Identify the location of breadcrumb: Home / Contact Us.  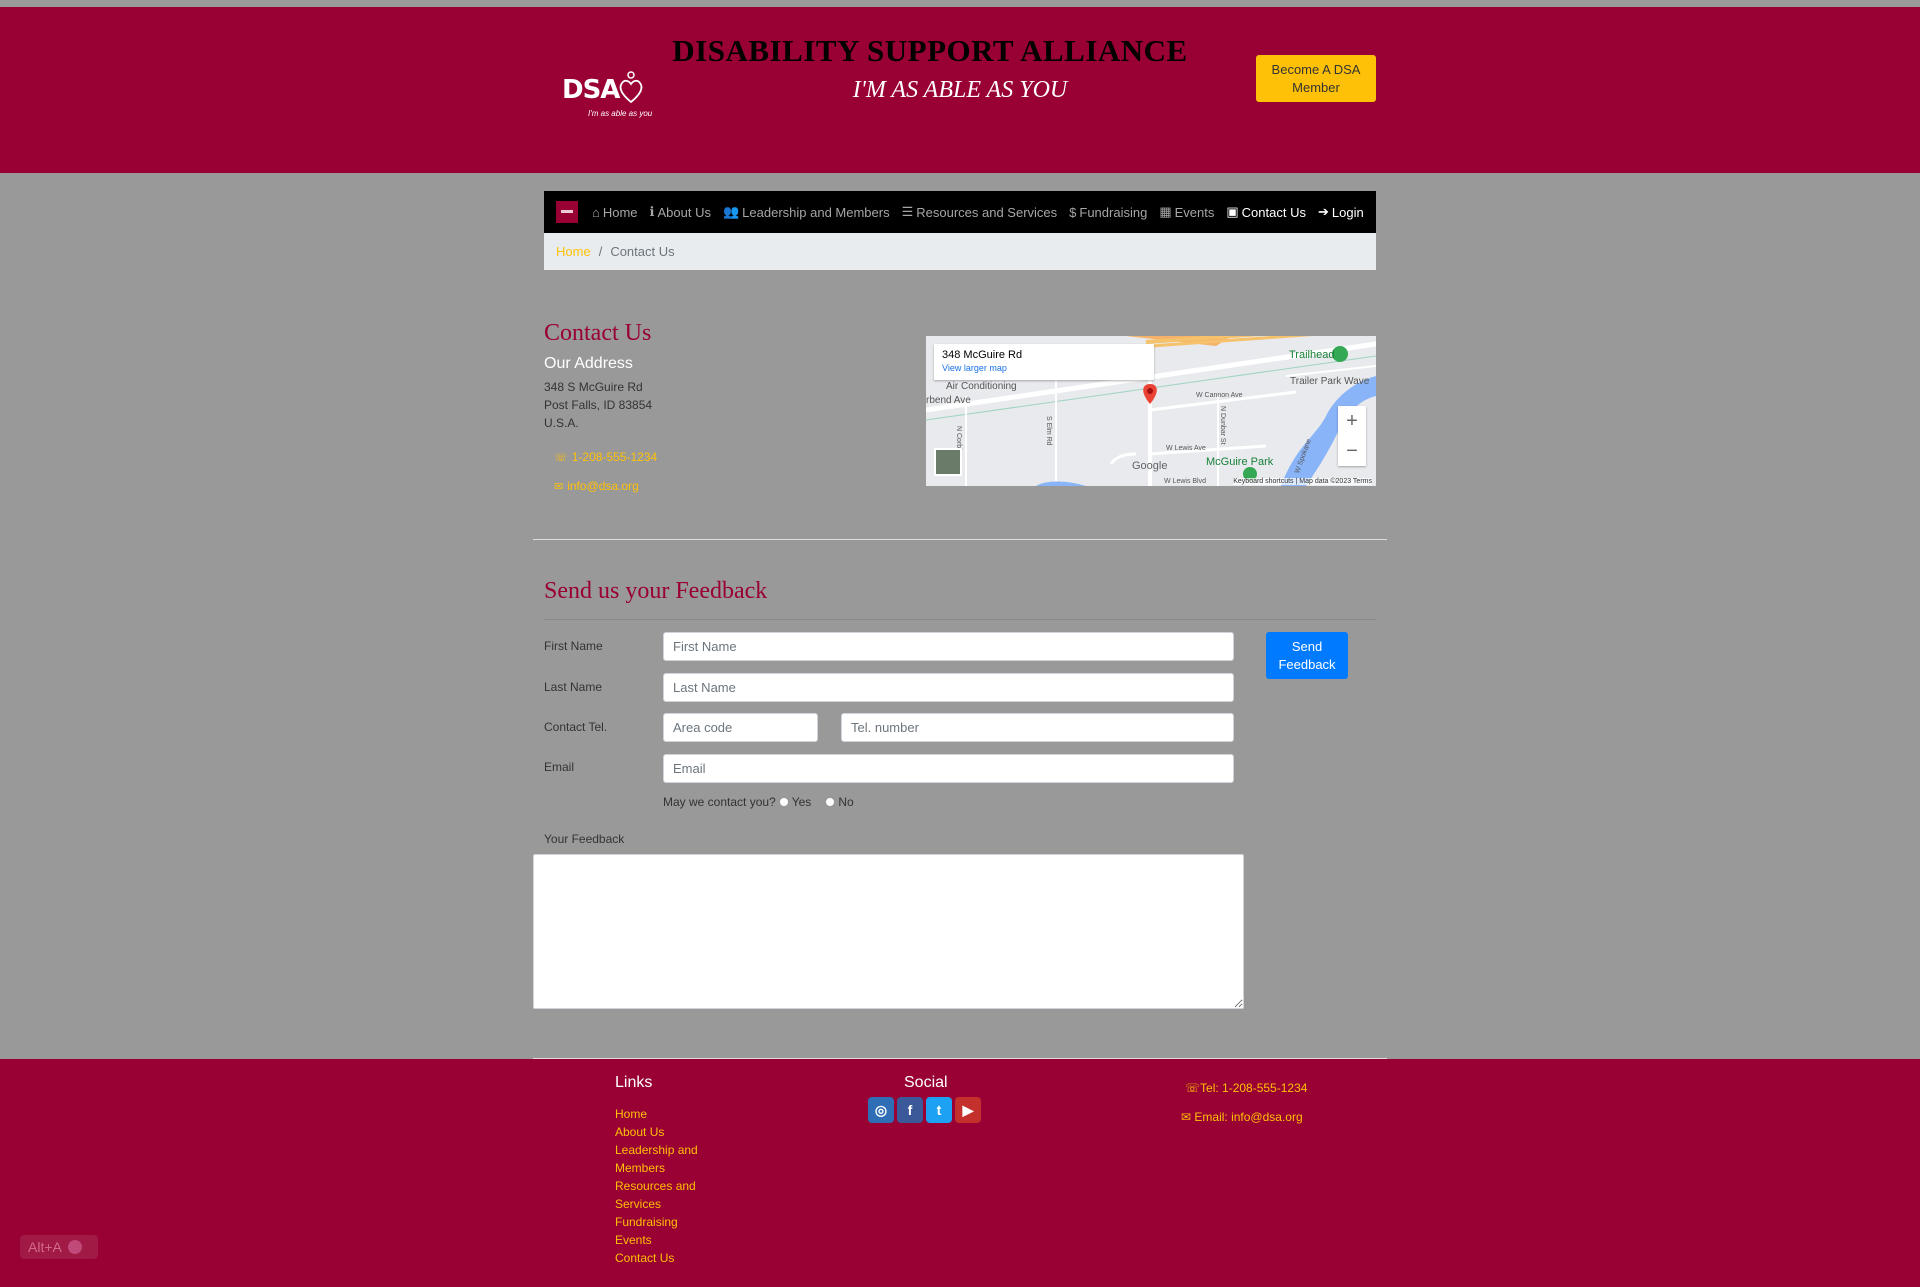
(960, 251).